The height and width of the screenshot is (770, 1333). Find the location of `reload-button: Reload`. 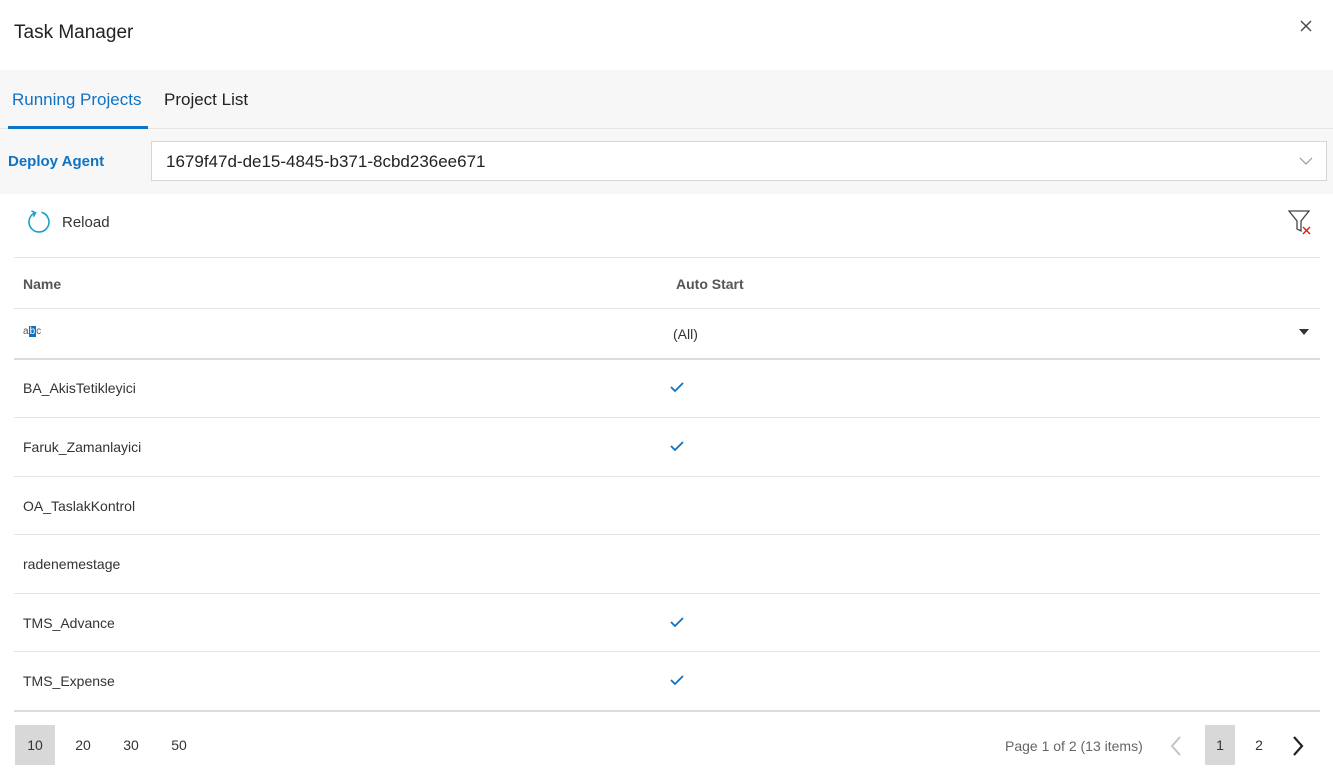

reload-button: Reload is located at coordinates (68, 222).